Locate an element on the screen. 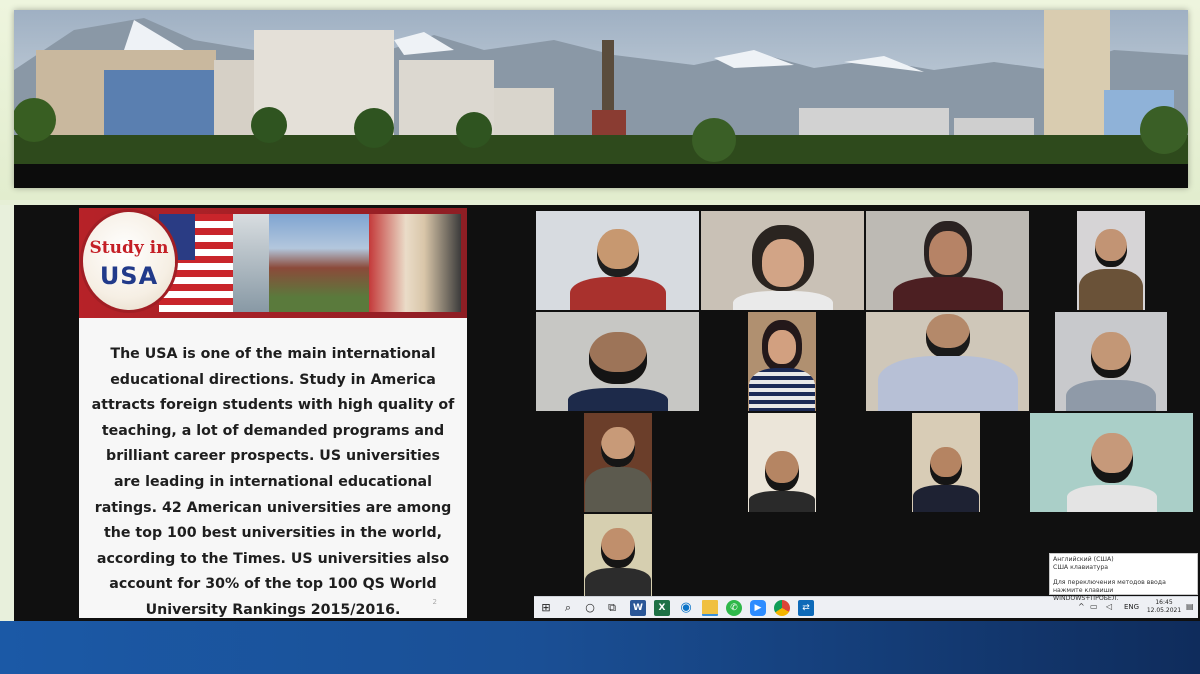 The width and height of the screenshot is (1200, 674). tray-chevron-icon: ^ is located at coordinates (1081, 606).